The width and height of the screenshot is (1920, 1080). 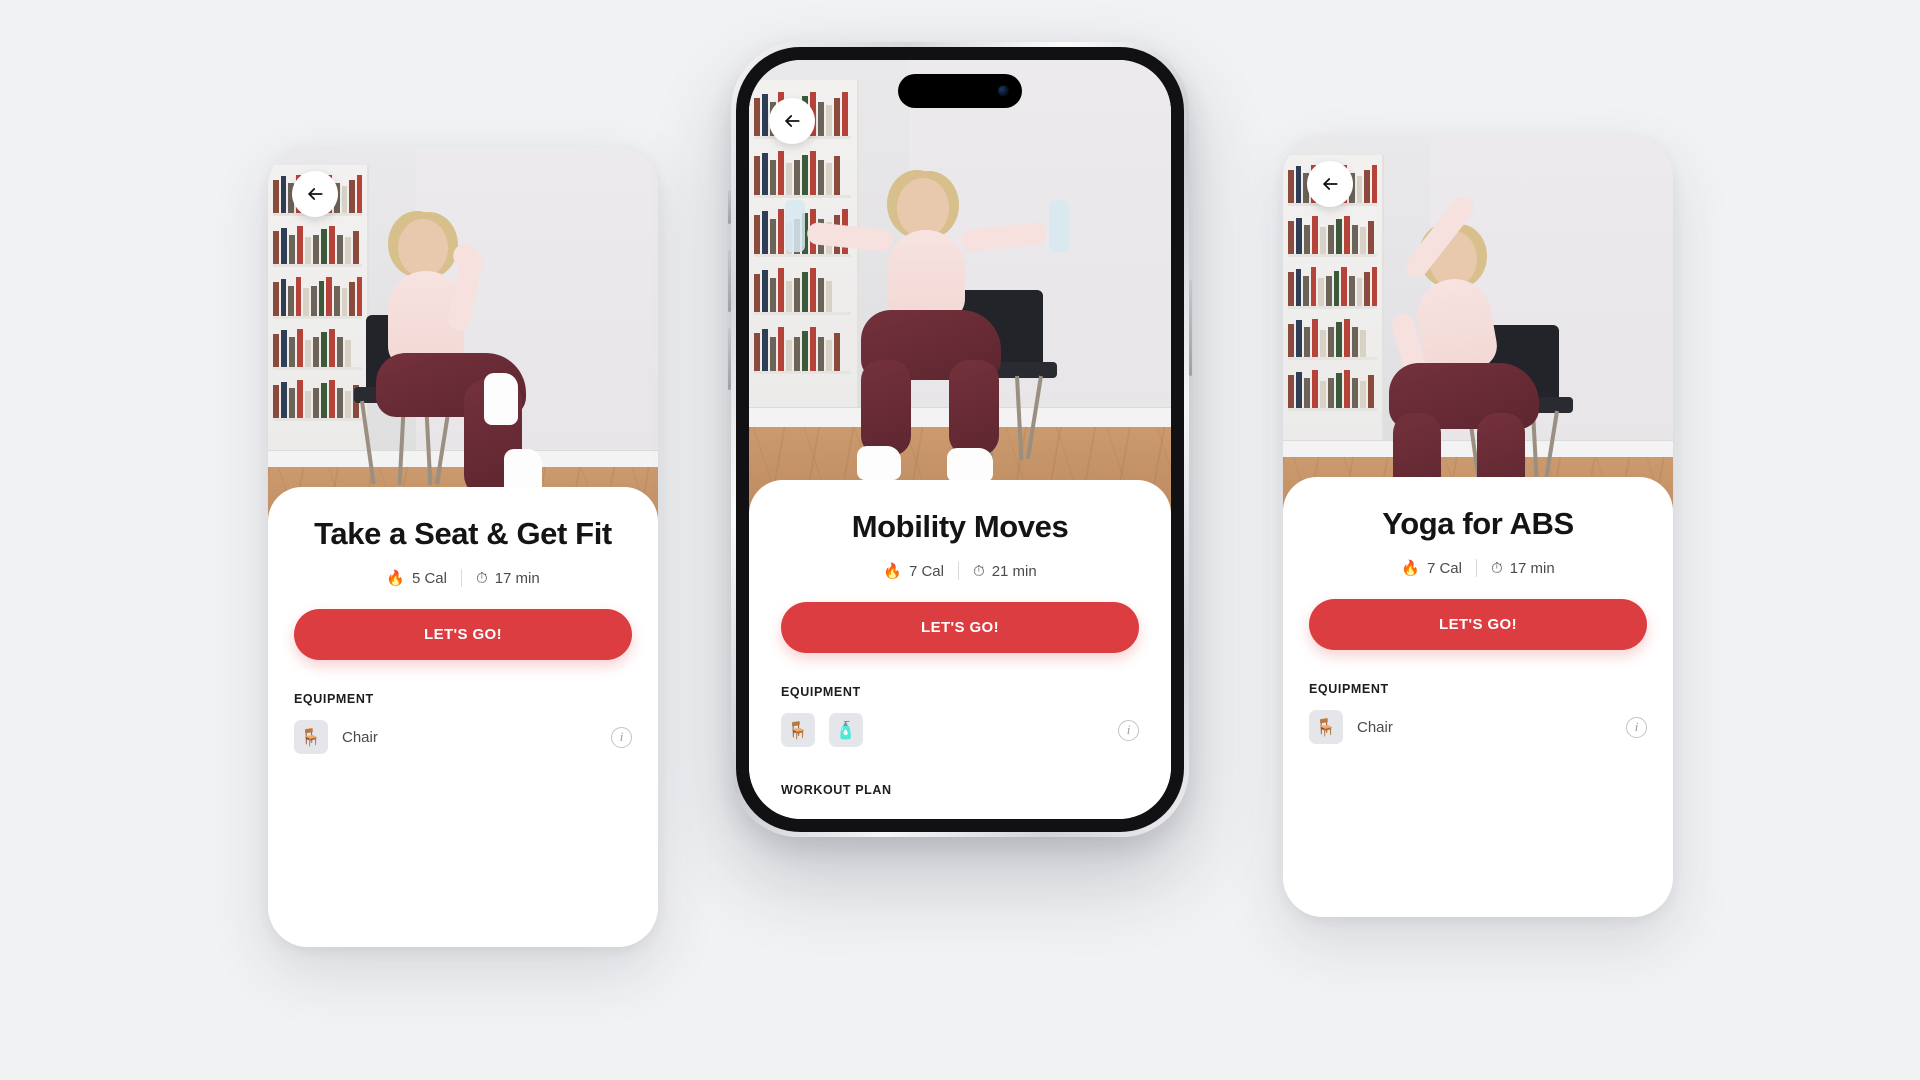 I want to click on workout-meta: 🪑 🔥 5 Cal ⏱ 17 min, so click(x=463, y=578).